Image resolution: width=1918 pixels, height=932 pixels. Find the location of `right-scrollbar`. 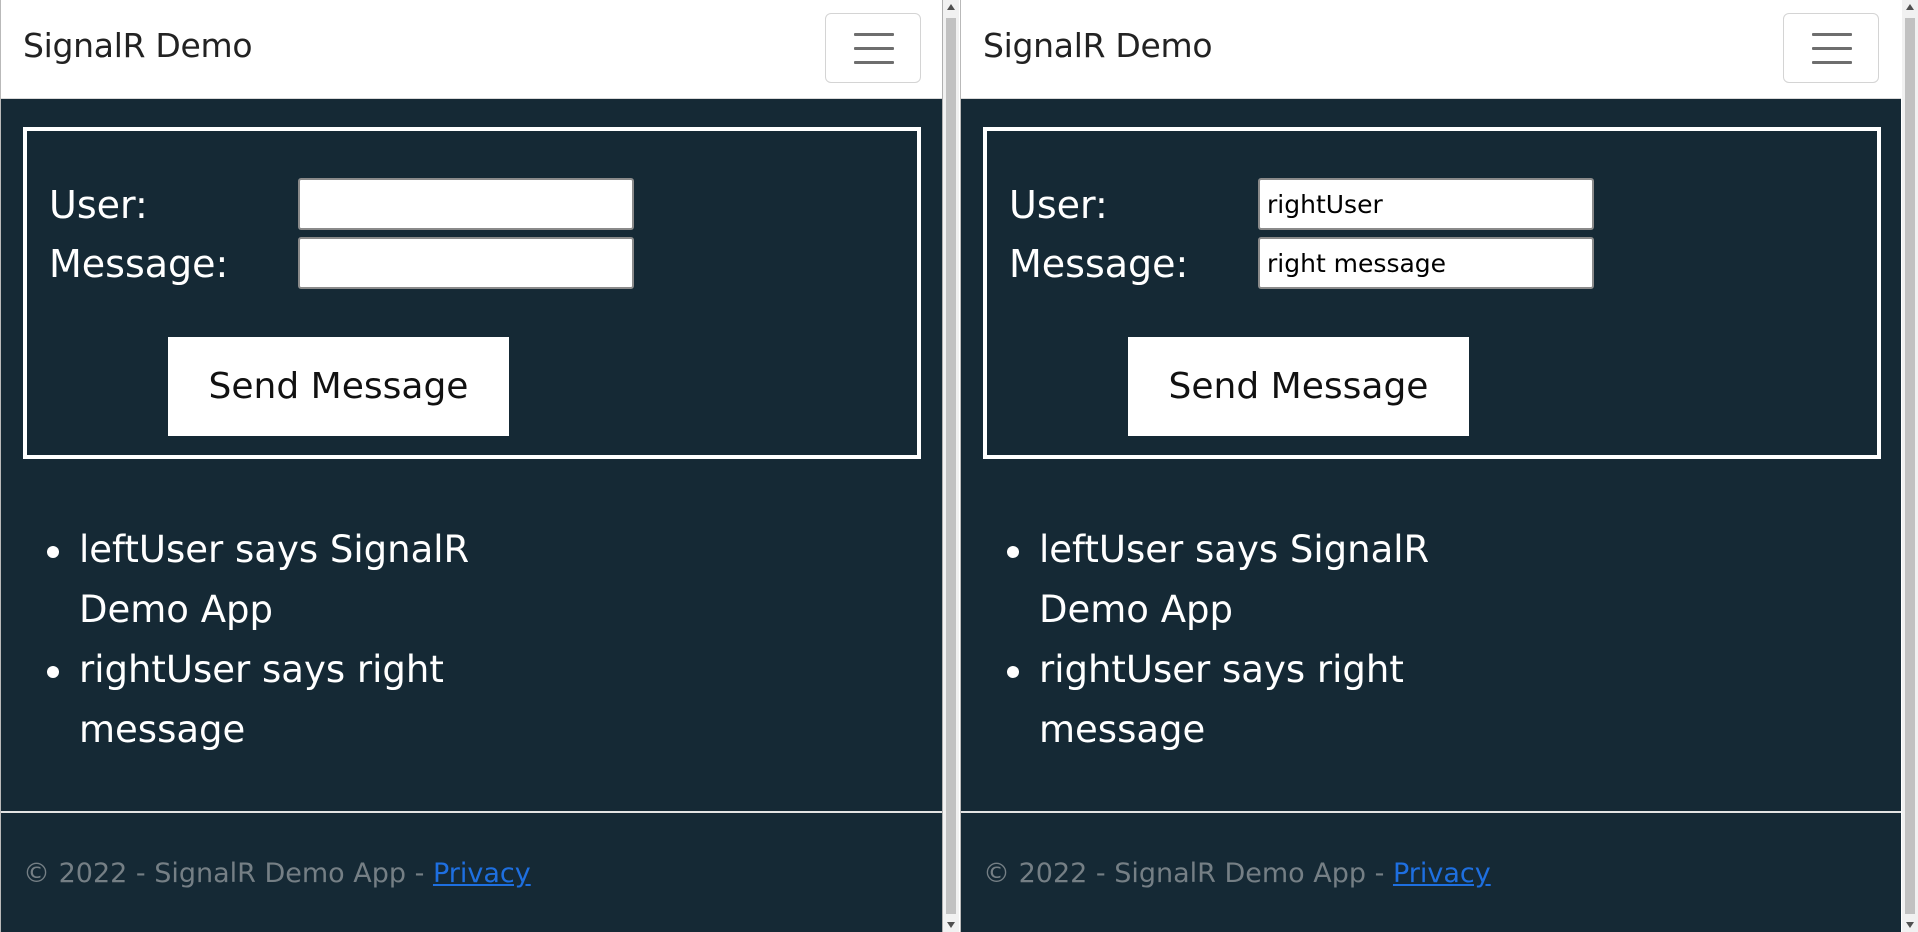

right-scrollbar is located at coordinates (1910, 466).